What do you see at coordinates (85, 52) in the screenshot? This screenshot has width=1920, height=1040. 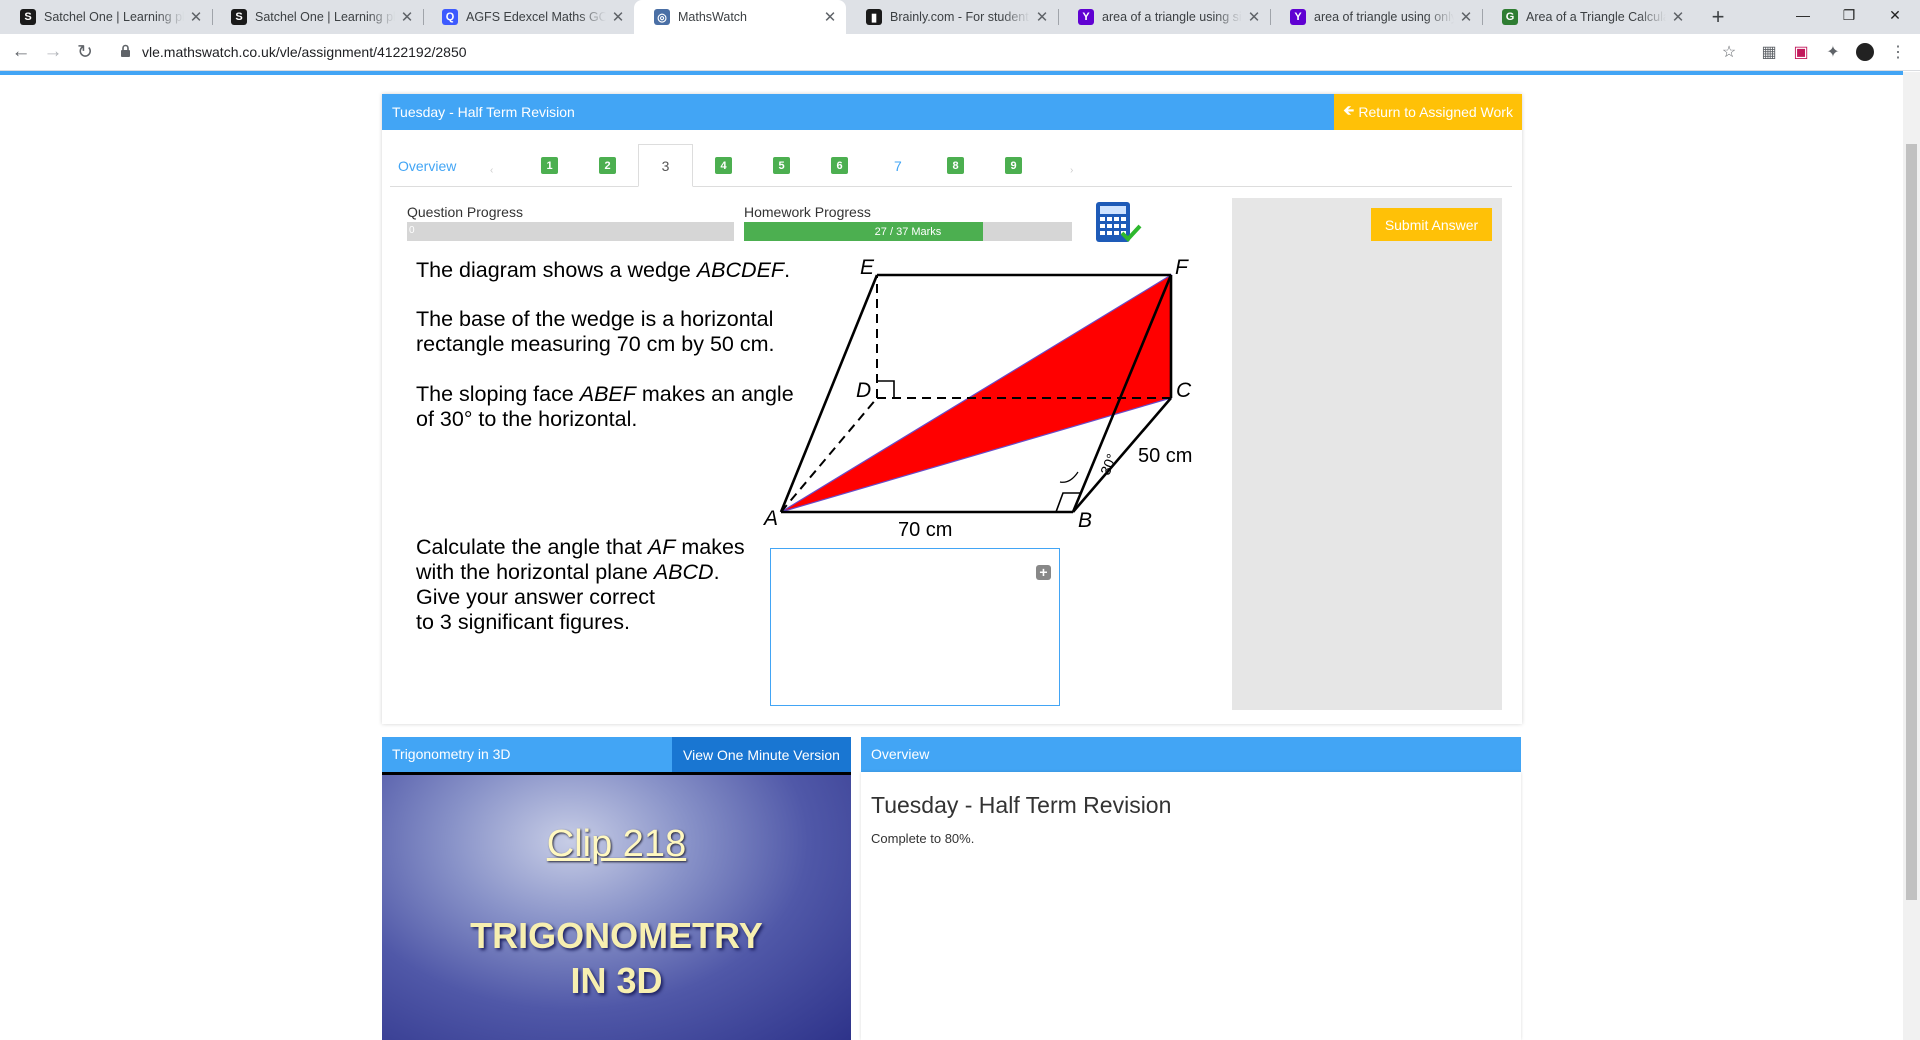 I see `reload-icon: ↻` at bounding box center [85, 52].